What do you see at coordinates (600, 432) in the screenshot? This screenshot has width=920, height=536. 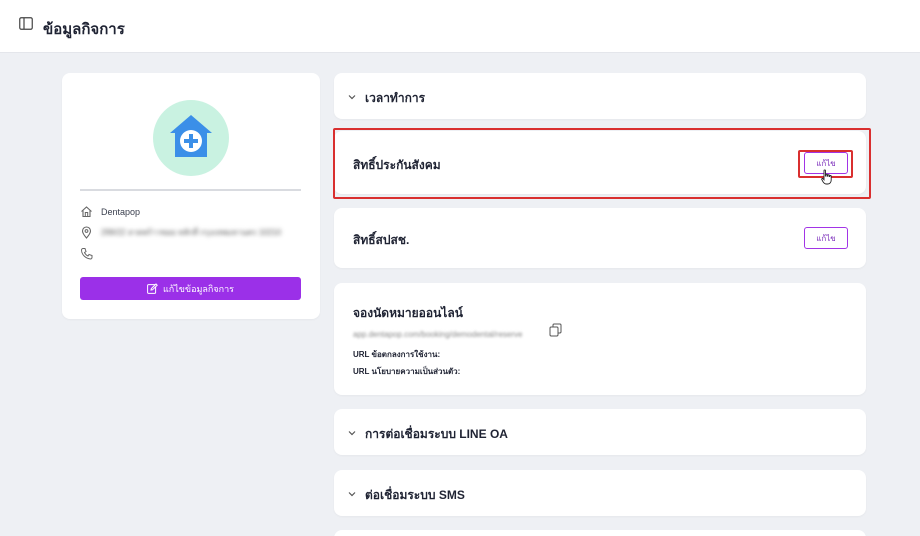 I see `line-oa-section: การต่อเชื่อมระบบ LINE OA` at bounding box center [600, 432].